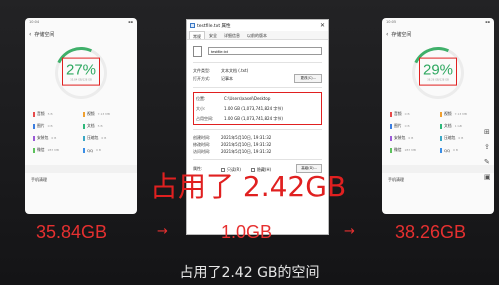 This screenshot has width=499, height=285. Describe the element at coordinates (247, 232) in the screenshot. I see `file-size: 1.0GB` at that location.